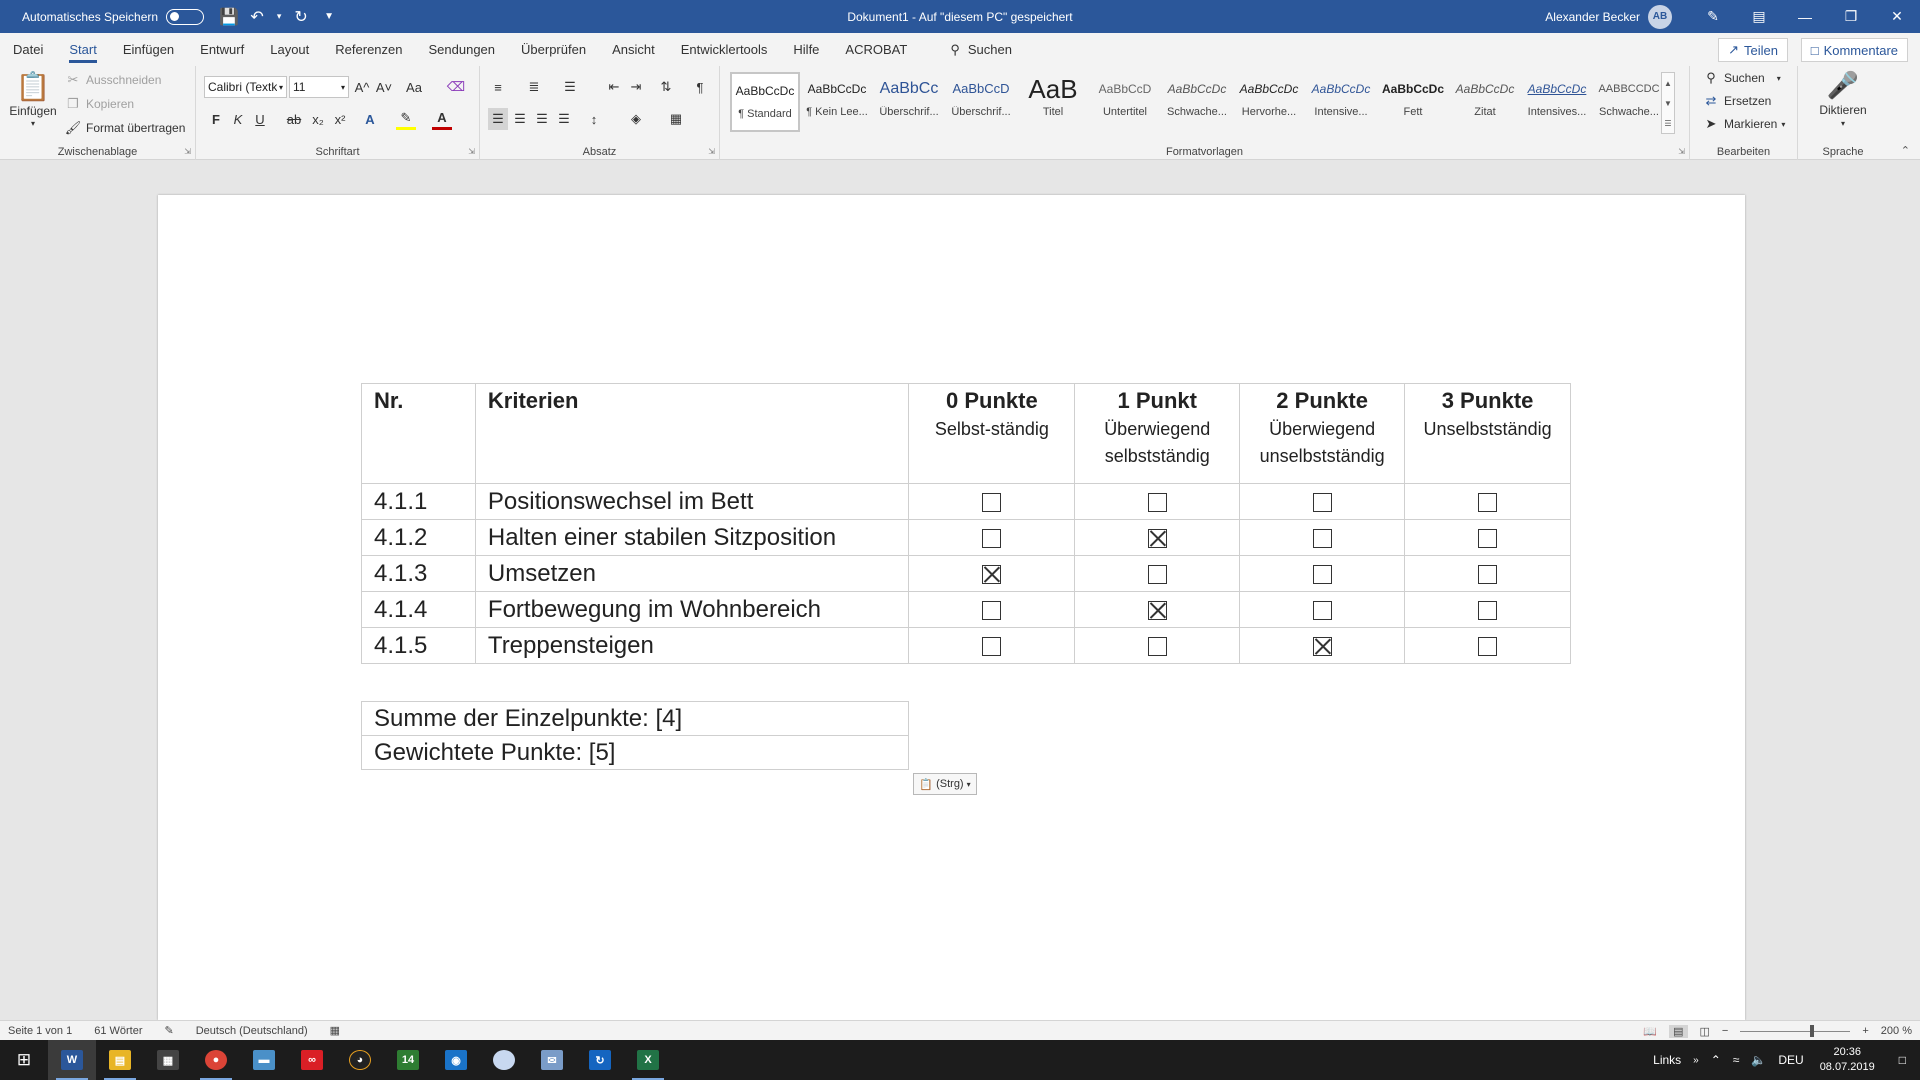 The height and width of the screenshot is (1080, 1920). I want to click on row-nr: 4.1.3, so click(418, 573).